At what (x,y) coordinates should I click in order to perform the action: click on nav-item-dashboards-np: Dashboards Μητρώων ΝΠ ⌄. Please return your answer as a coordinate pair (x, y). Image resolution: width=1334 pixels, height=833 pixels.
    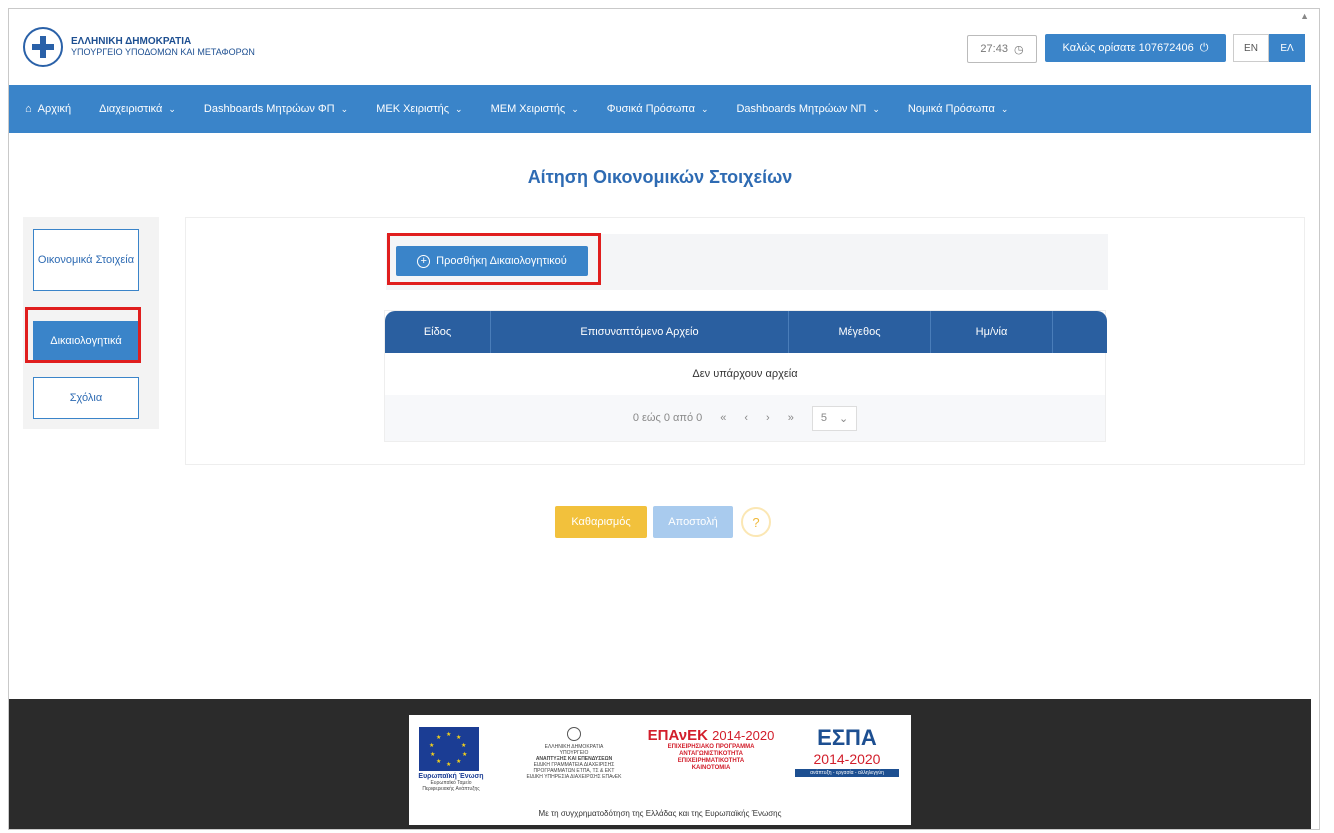
    Looking at the image, I should click on (807, 109).